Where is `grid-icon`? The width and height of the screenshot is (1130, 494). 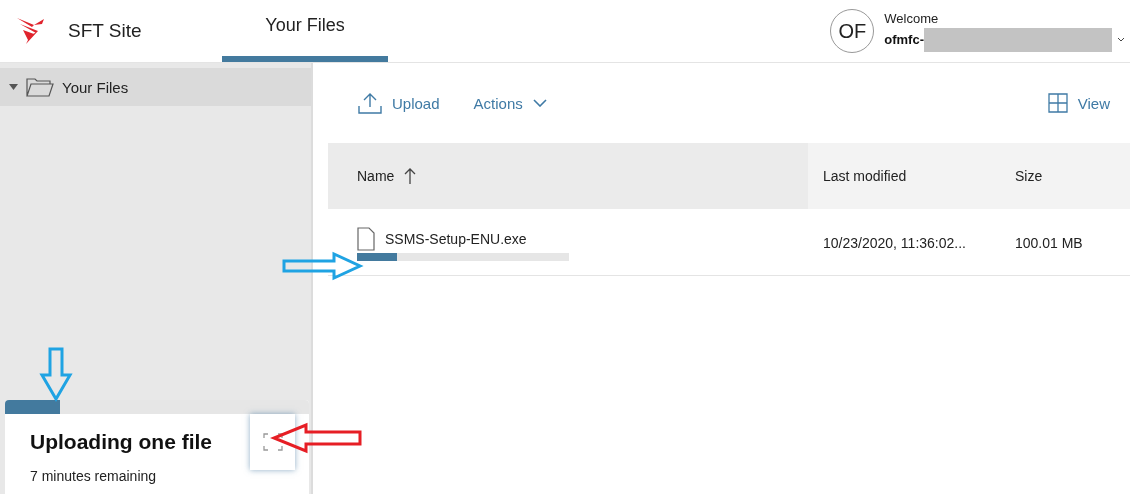 grid-icon is located at coordinates (1057, 103).